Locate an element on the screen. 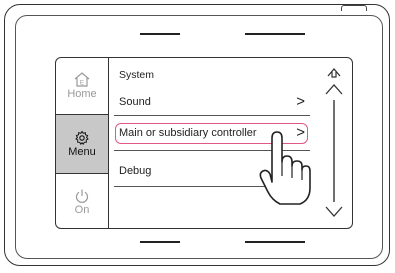 The height and width of the screenshot is (273, 395). menu-item-sound: Sound > is located at coordinates (213, 102).